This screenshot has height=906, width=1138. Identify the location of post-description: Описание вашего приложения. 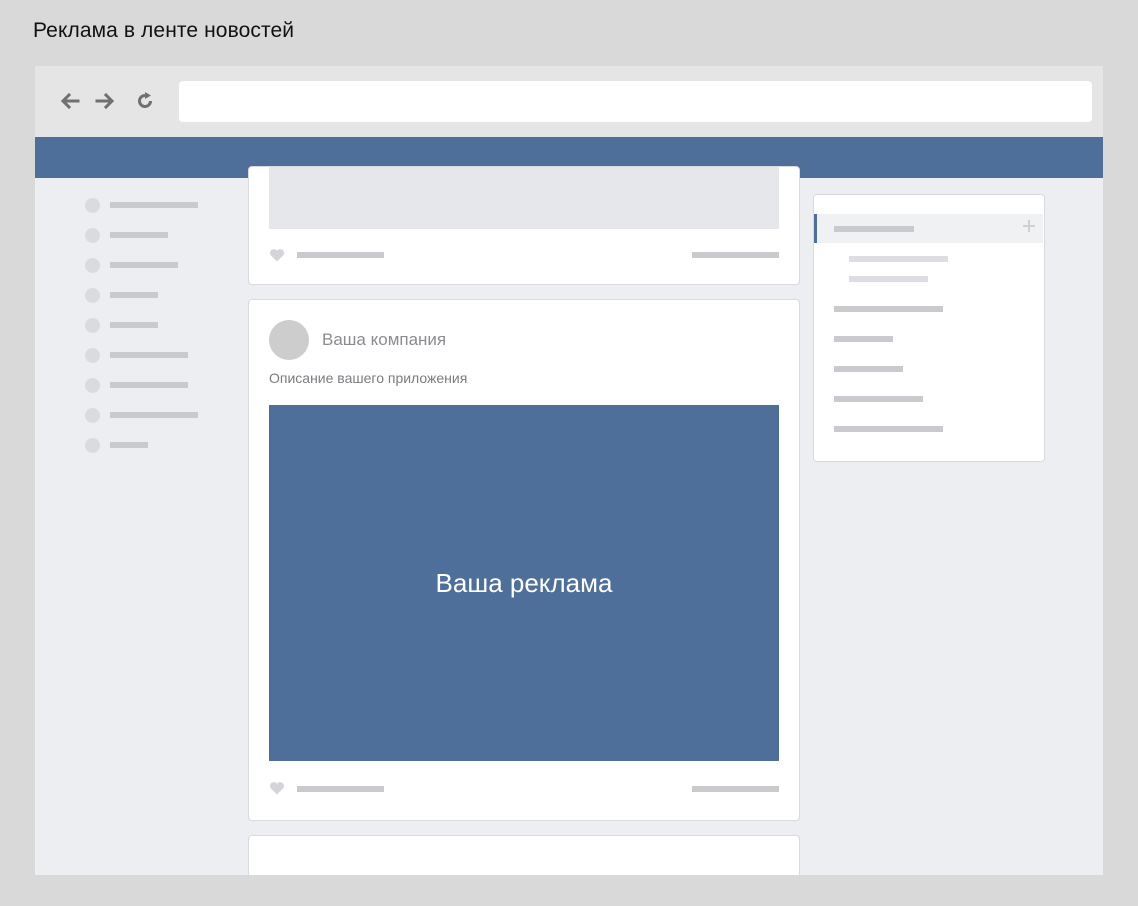
(368, 378).